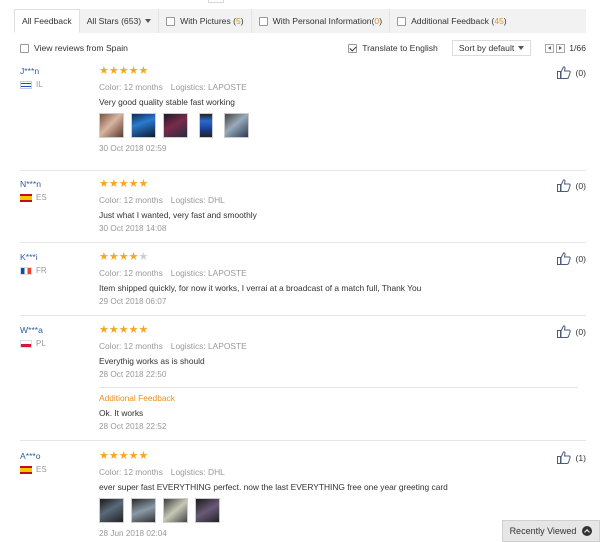  What do you see at coordinates (55, 77) in the screenshot?
I see `reviewer-info: J***n IL` at bounding box center [55, 77].